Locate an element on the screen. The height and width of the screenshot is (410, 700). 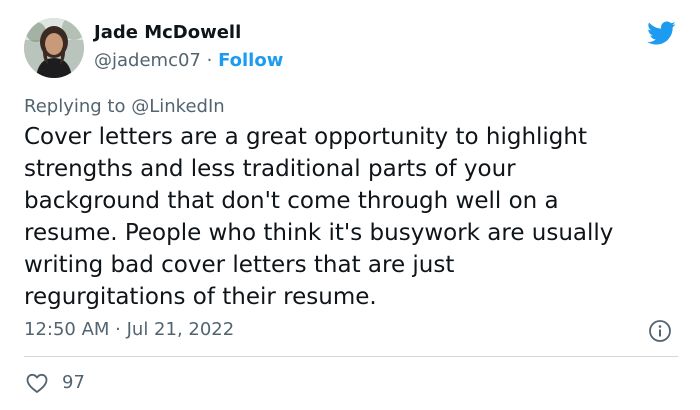
tweet-text-line: regurgitations of their resume. is located at coordinates (200, 297).